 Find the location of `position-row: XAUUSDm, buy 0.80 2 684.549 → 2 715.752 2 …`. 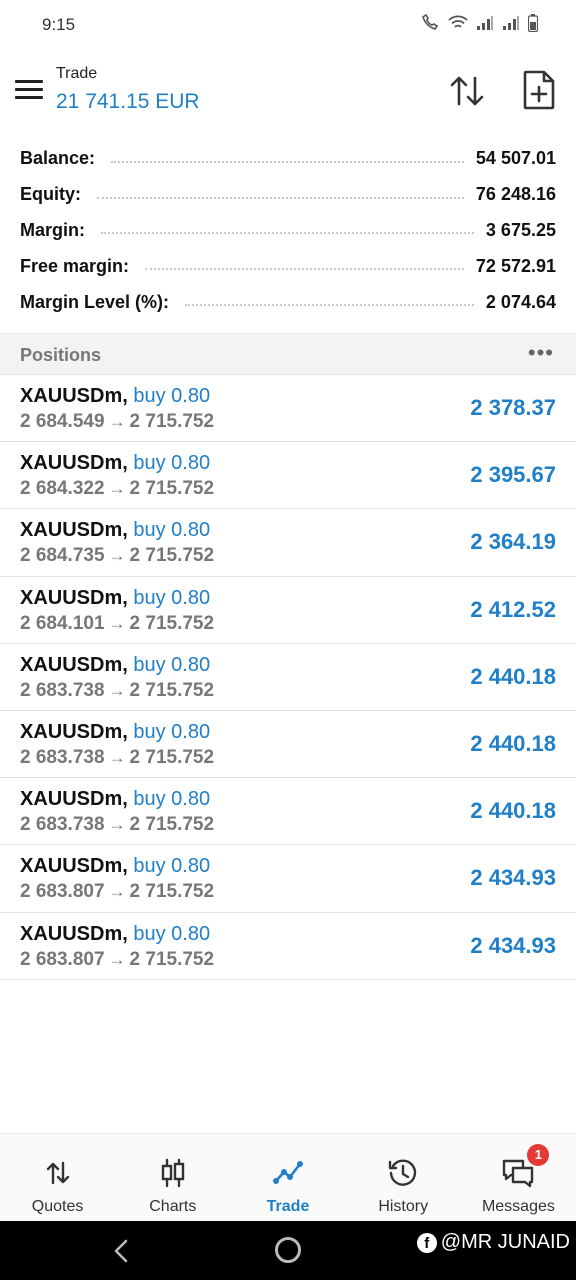

position-row: XAUUSDm, buy 0.80 2 684.549 → 2 715.752 2 … is located at coordinates (288, 409).